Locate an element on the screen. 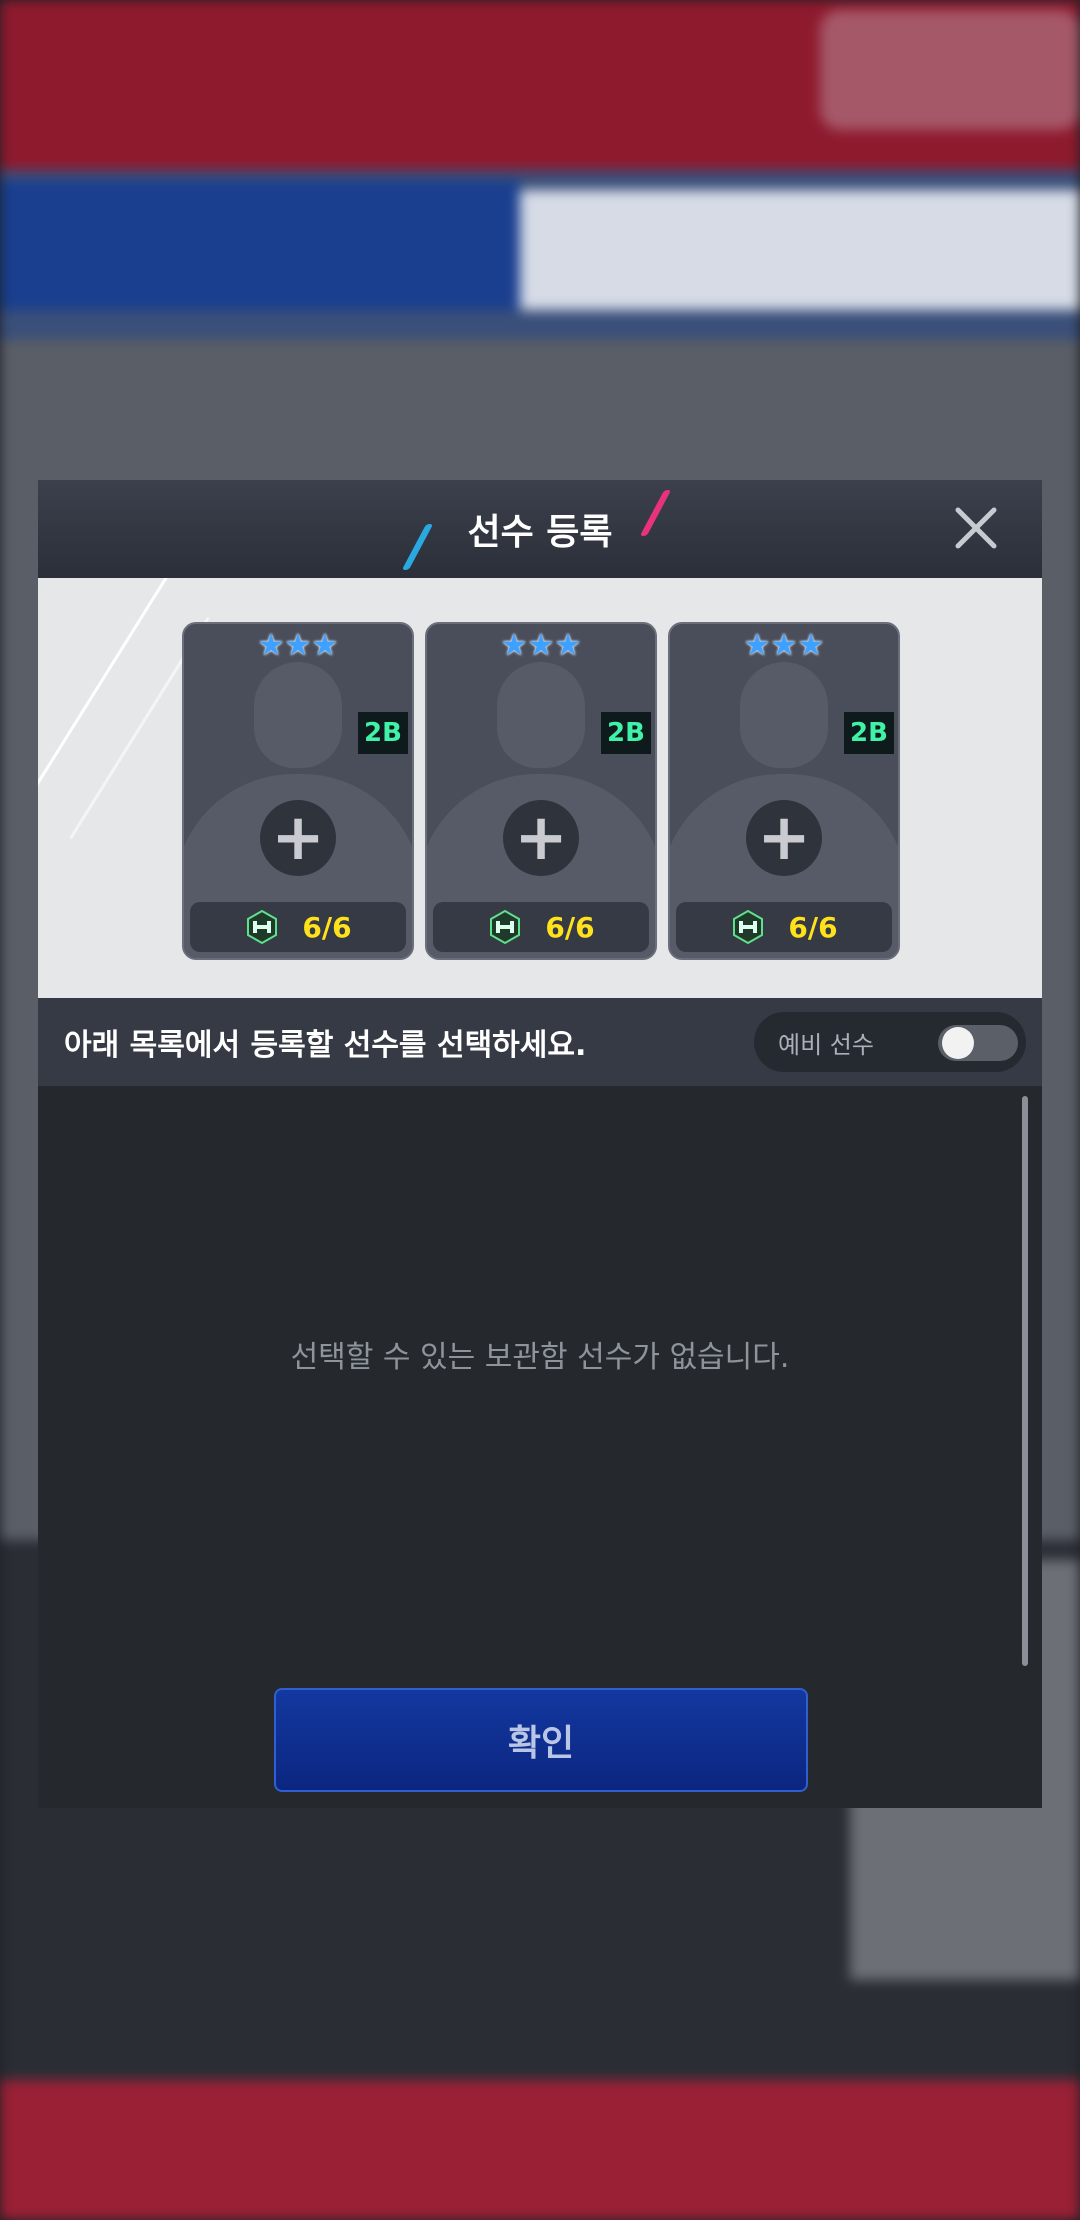 The height and width of the screenshot is (2220, 1080). player-slot-1: ★★★ 2B + 6/6 is located at coordinates (298, 791).